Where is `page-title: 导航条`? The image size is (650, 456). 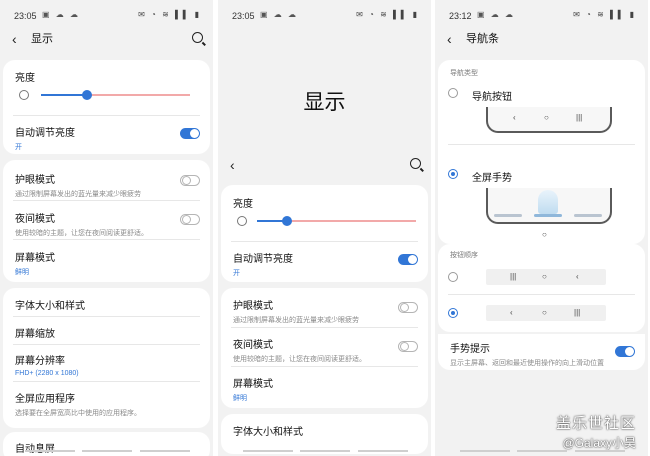
page-title: 导航条 is located at coordinates (482, 39).